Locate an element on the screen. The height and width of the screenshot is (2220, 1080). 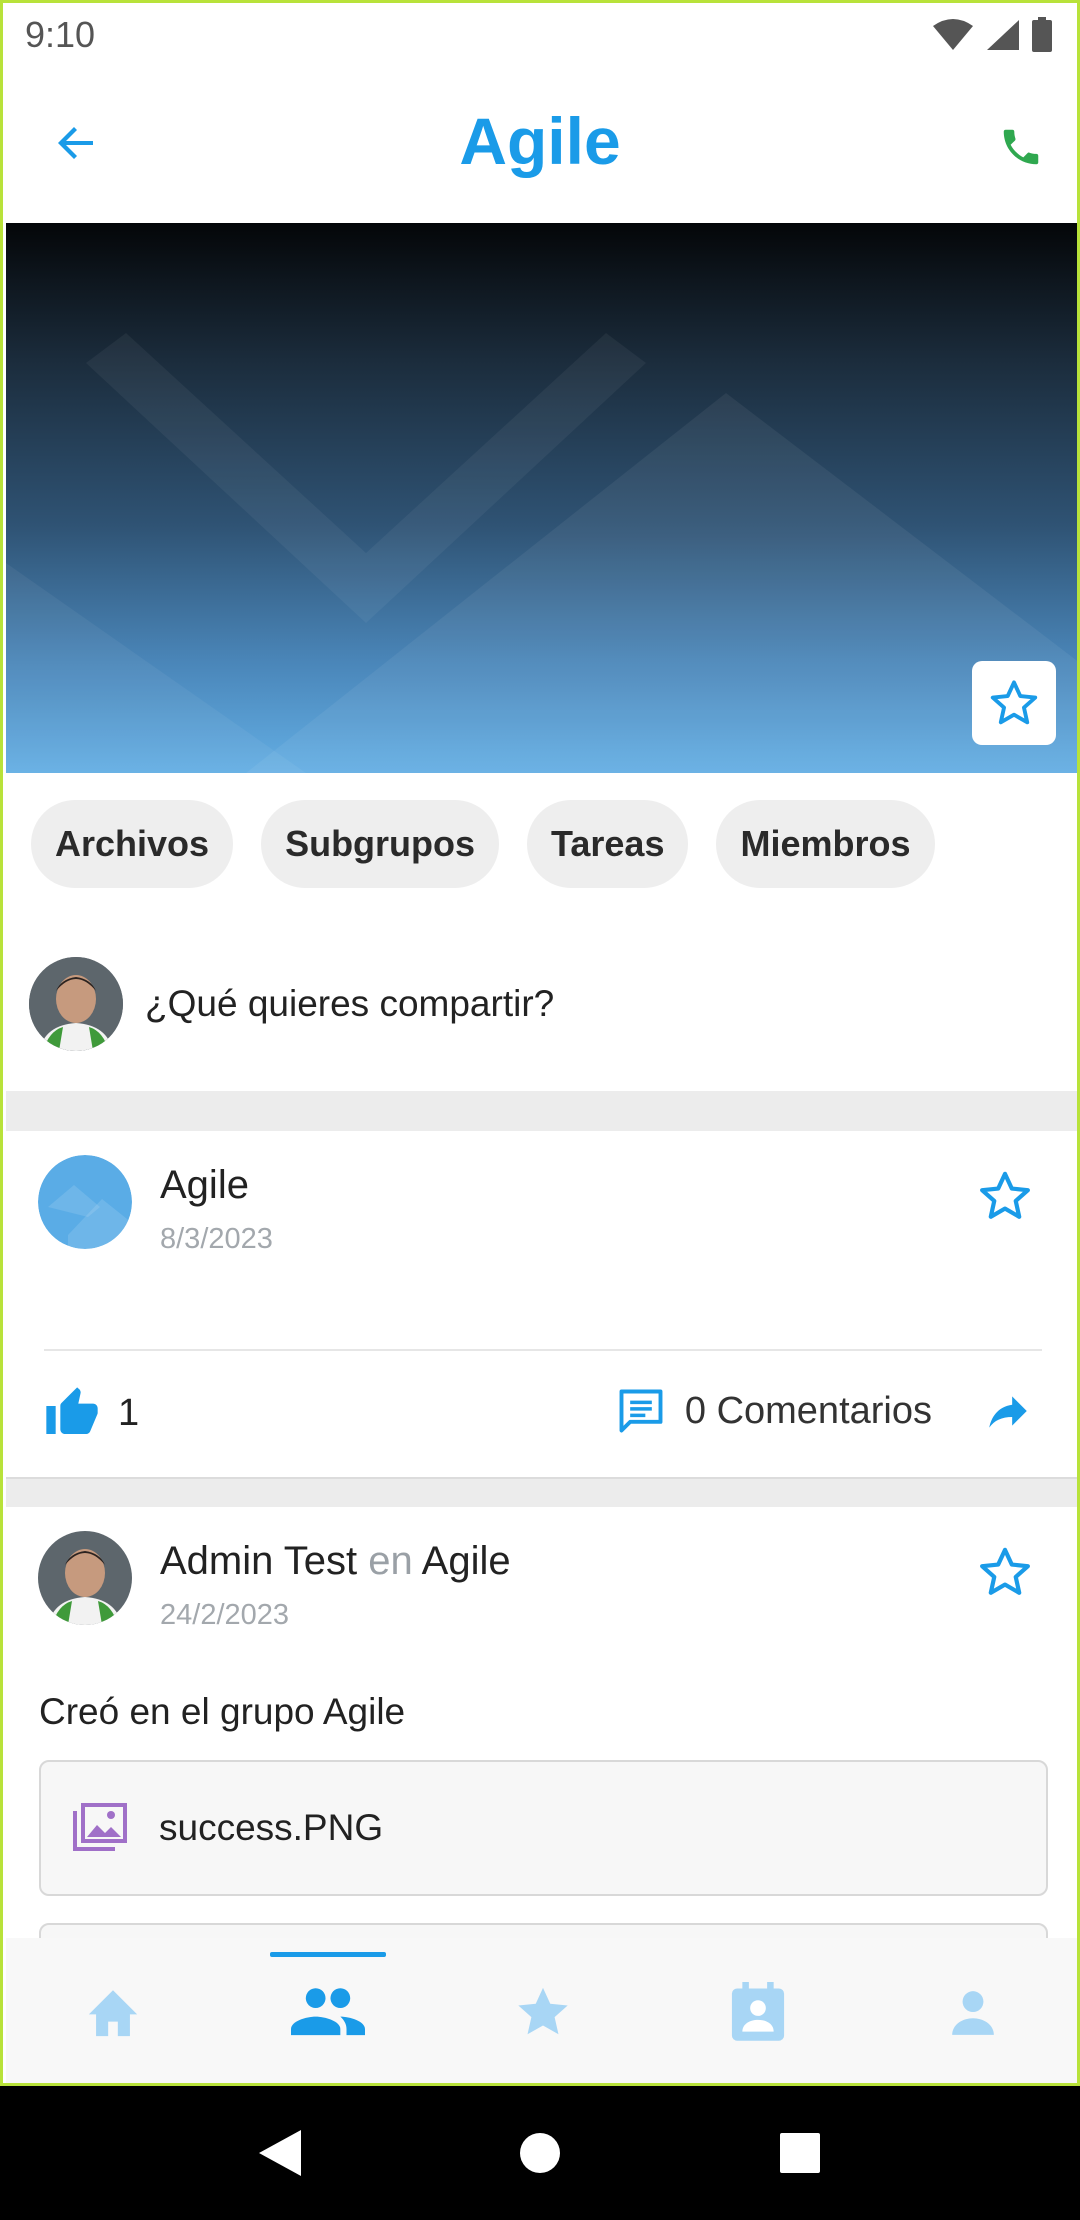
thumbs-up-icon is located at coordinates (72, 1410).